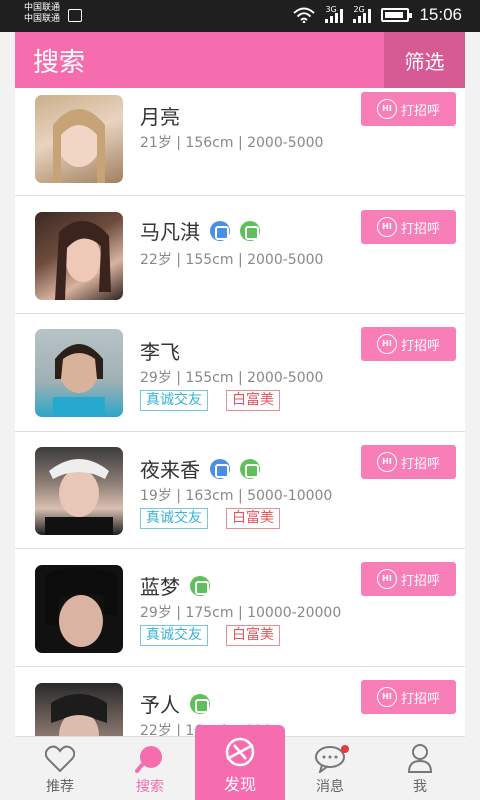  I want to click on carrier-line-2: 中国联通, so click(42, 19).